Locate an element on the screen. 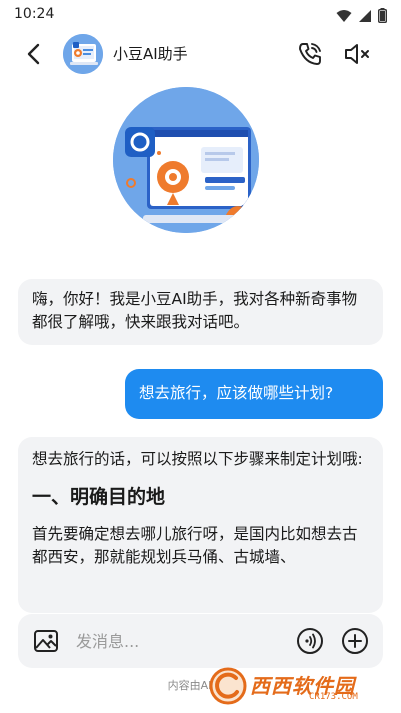  header-title: 小豆AI助手 is located at coordinates (150, 54).